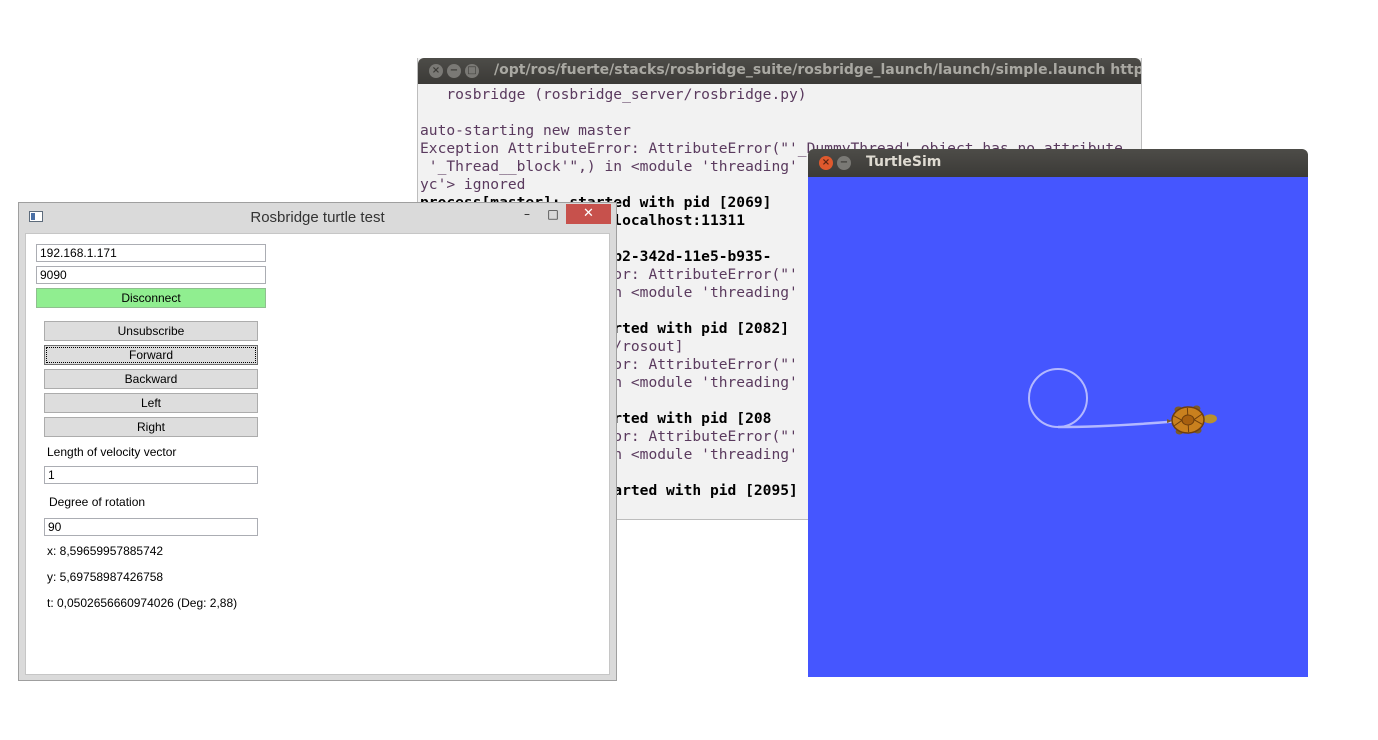 This screenshot has height=740, width=1378. Describe the element at coordinates (105, 551) in the screenshot. I see `pose-x-readout: x: 8,59659957885742` at that location.